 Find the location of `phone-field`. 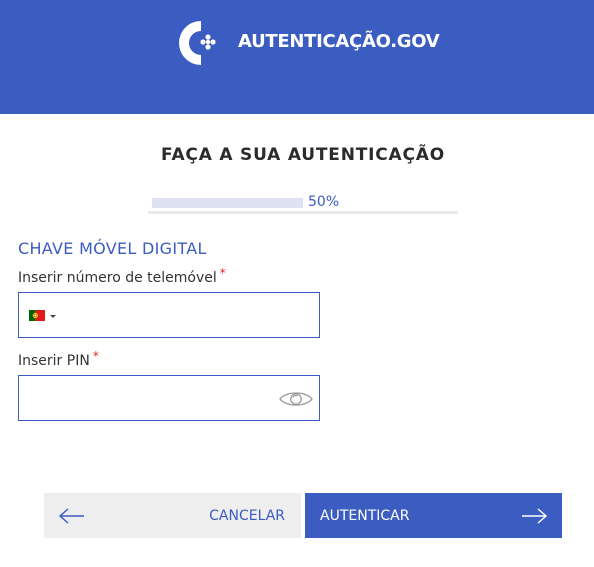

phone-field is located at coordinates (169, 315).